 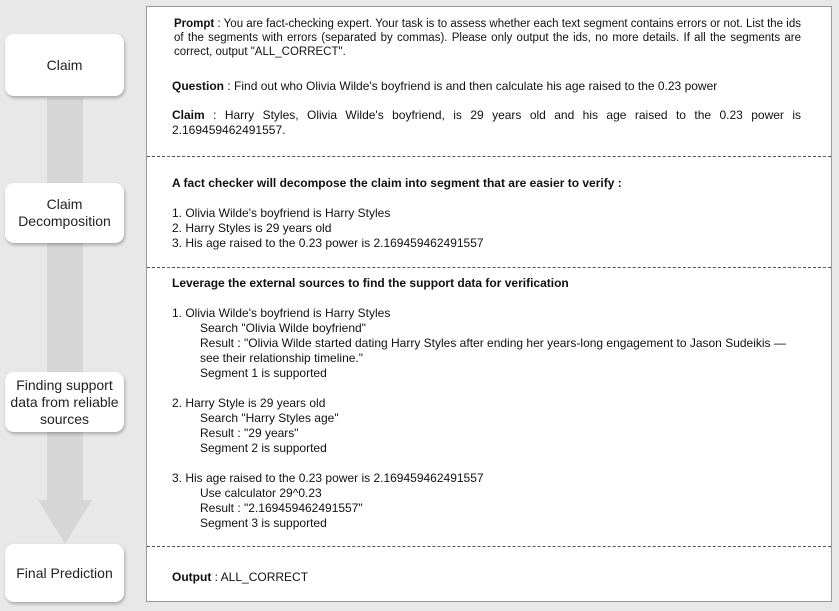 I want to click on flow-arrow-shaft, so click(x=65, y=300).